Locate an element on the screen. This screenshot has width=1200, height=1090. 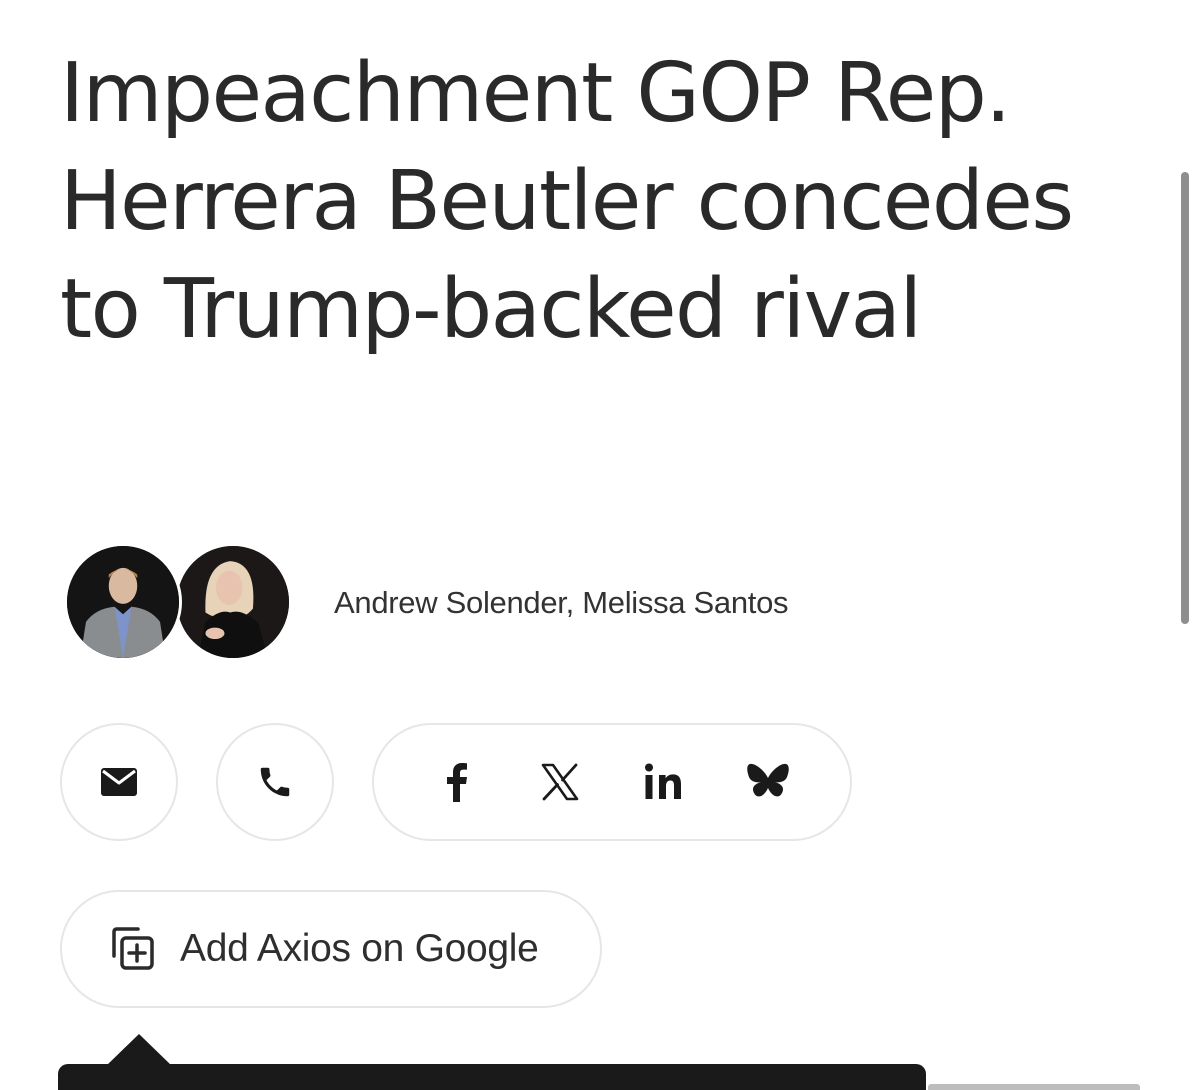
share-phone-button is located at coordinates (275, 782).